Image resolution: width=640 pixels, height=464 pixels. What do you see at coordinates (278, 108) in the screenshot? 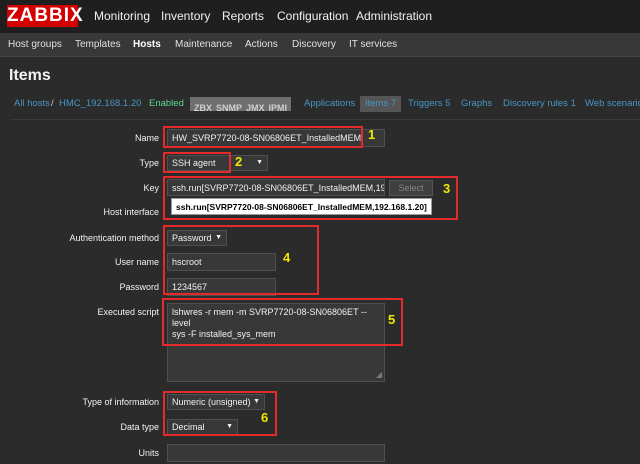
I see `tag-ipmi: IPMI` at bounding box center [278, 108].